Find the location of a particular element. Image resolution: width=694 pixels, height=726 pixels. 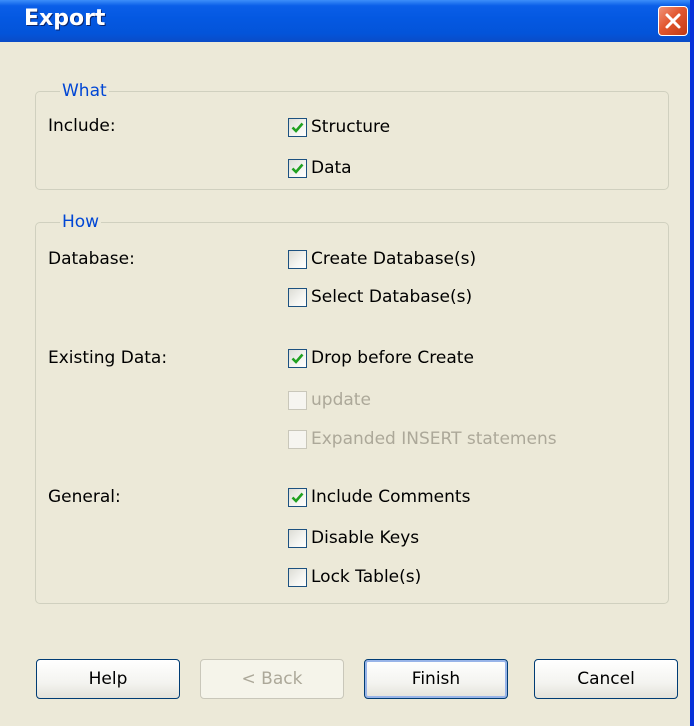

select-database-checkbox: Select Database(s) is located at coordinates (380, 297).